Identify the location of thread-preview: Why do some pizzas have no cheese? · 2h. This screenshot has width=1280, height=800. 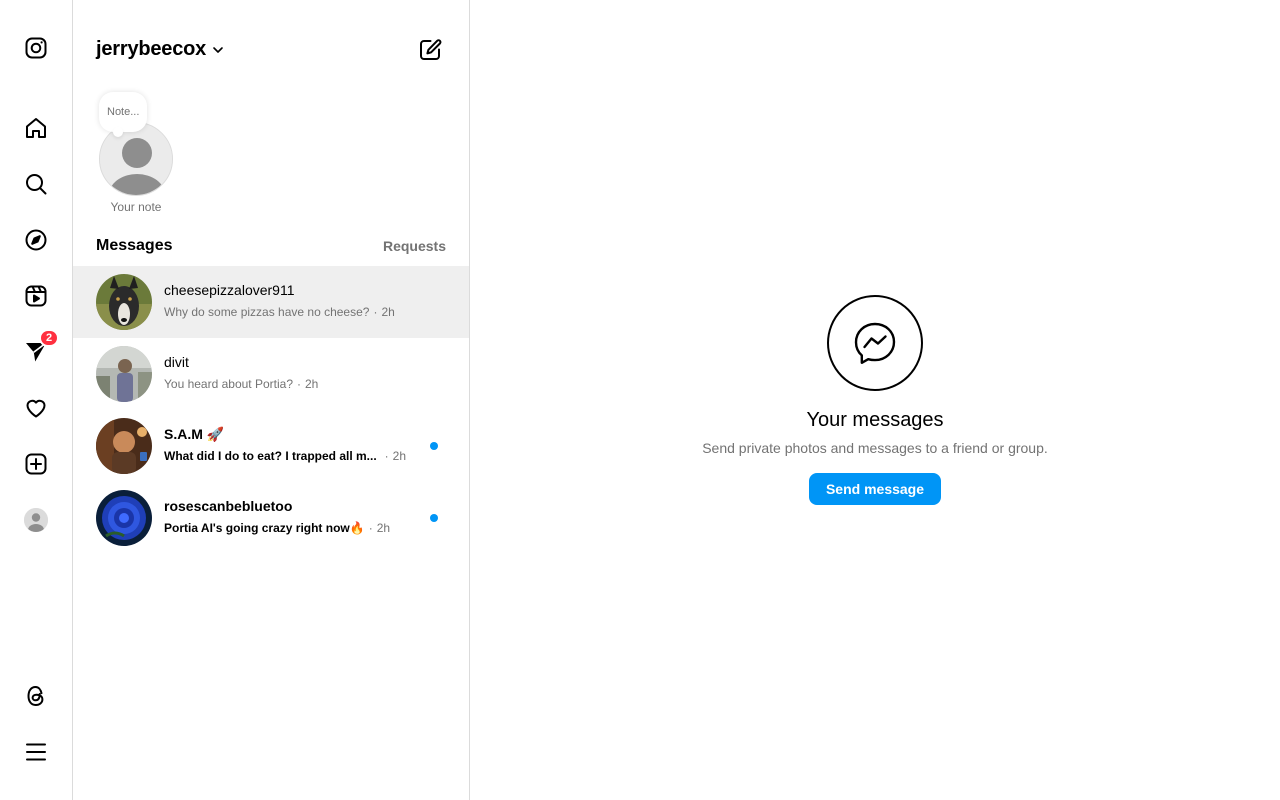
(279, 312).